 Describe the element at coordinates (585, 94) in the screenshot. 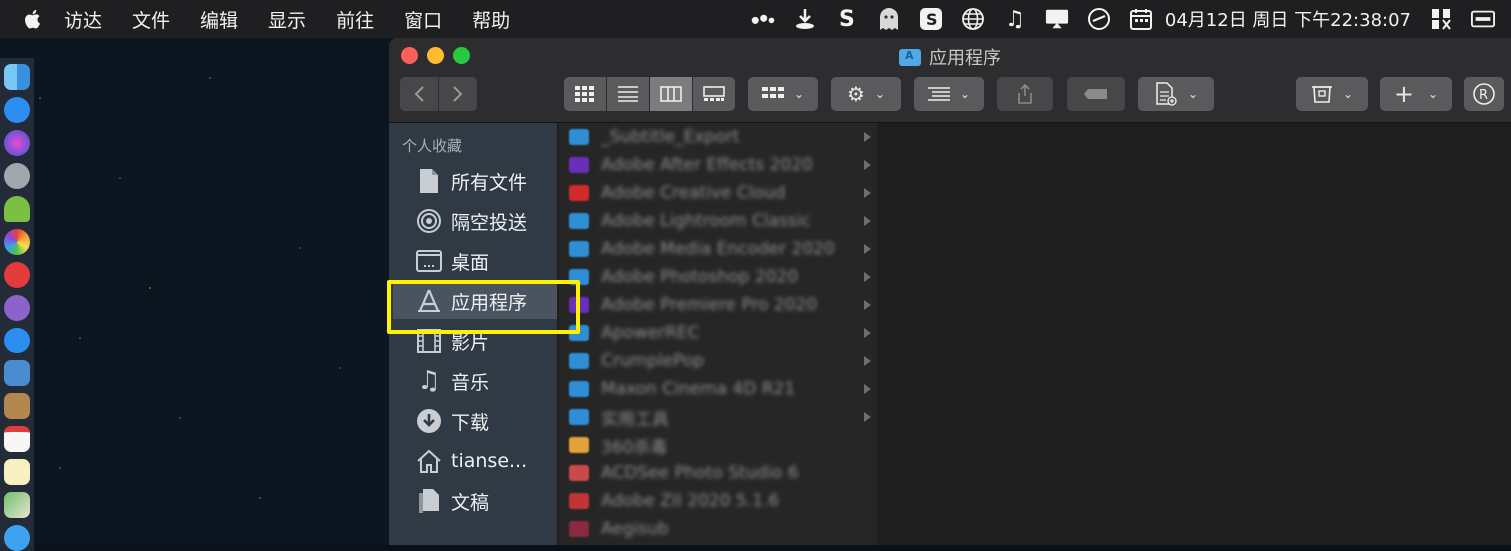

I see `icon-view-button` at that location.